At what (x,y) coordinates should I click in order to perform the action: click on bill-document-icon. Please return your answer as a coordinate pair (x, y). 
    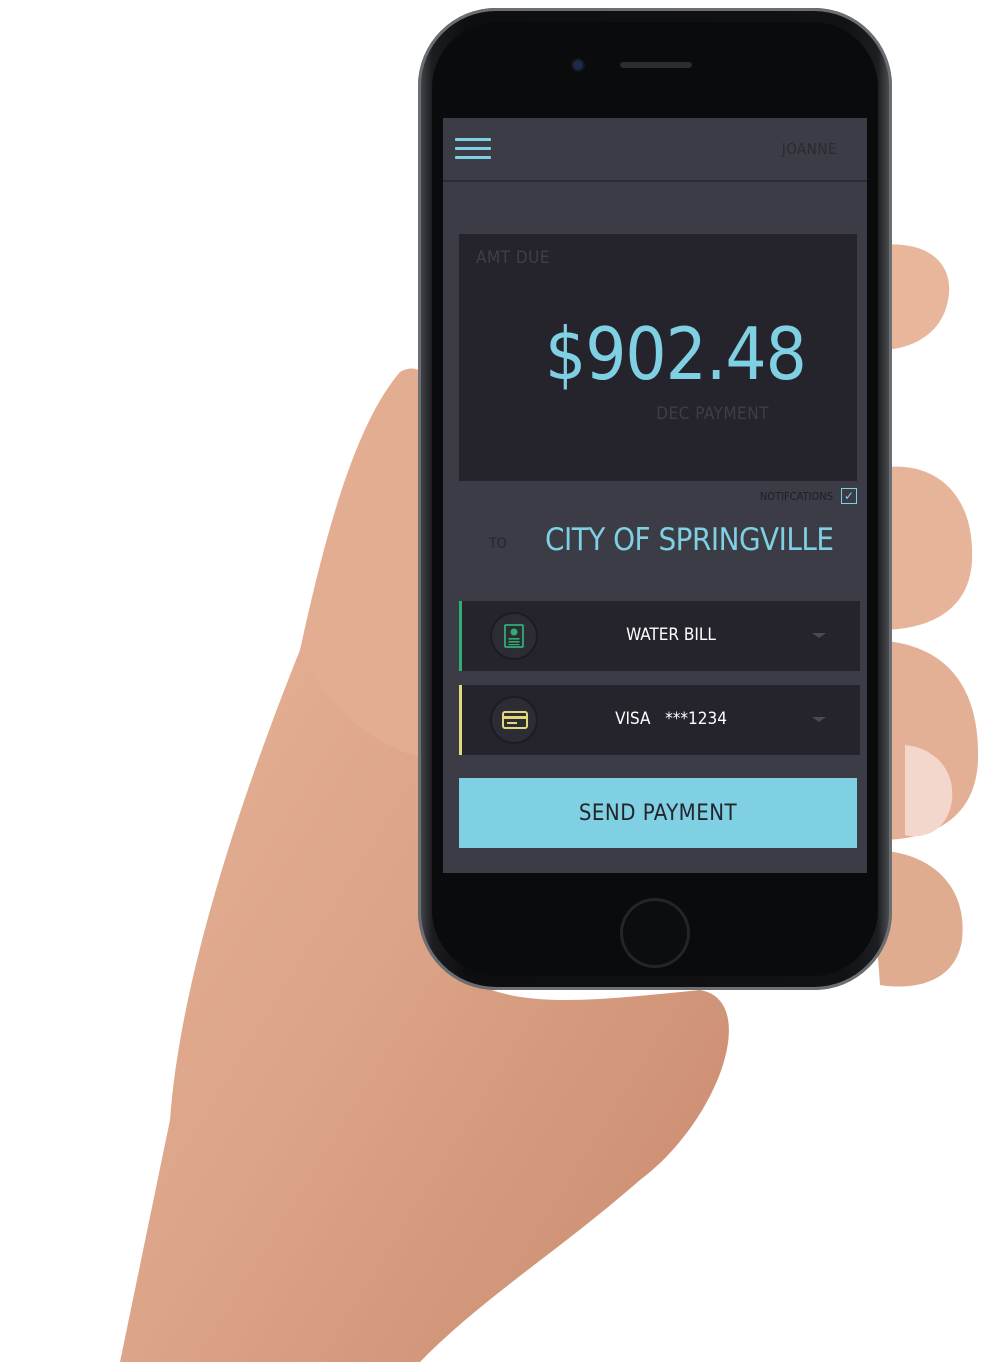
    Looking at the image, I should click on (514, 636).